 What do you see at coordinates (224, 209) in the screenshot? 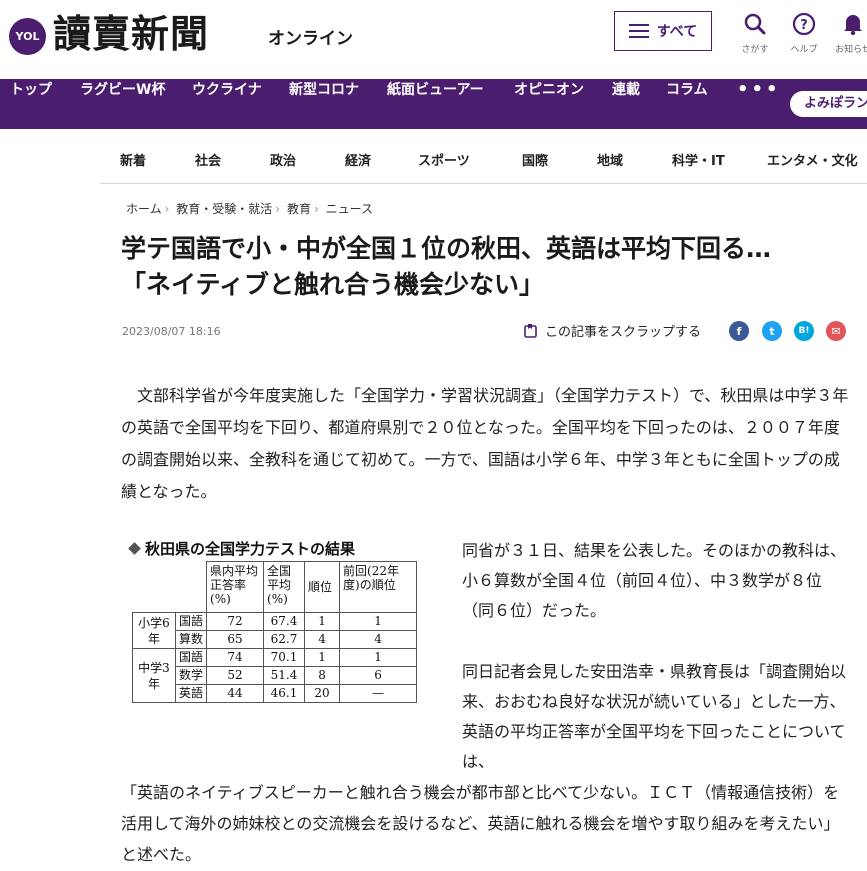
I see `breadcrumb-education-category: 教育・受験・就活` at bounding box center [224, 209].